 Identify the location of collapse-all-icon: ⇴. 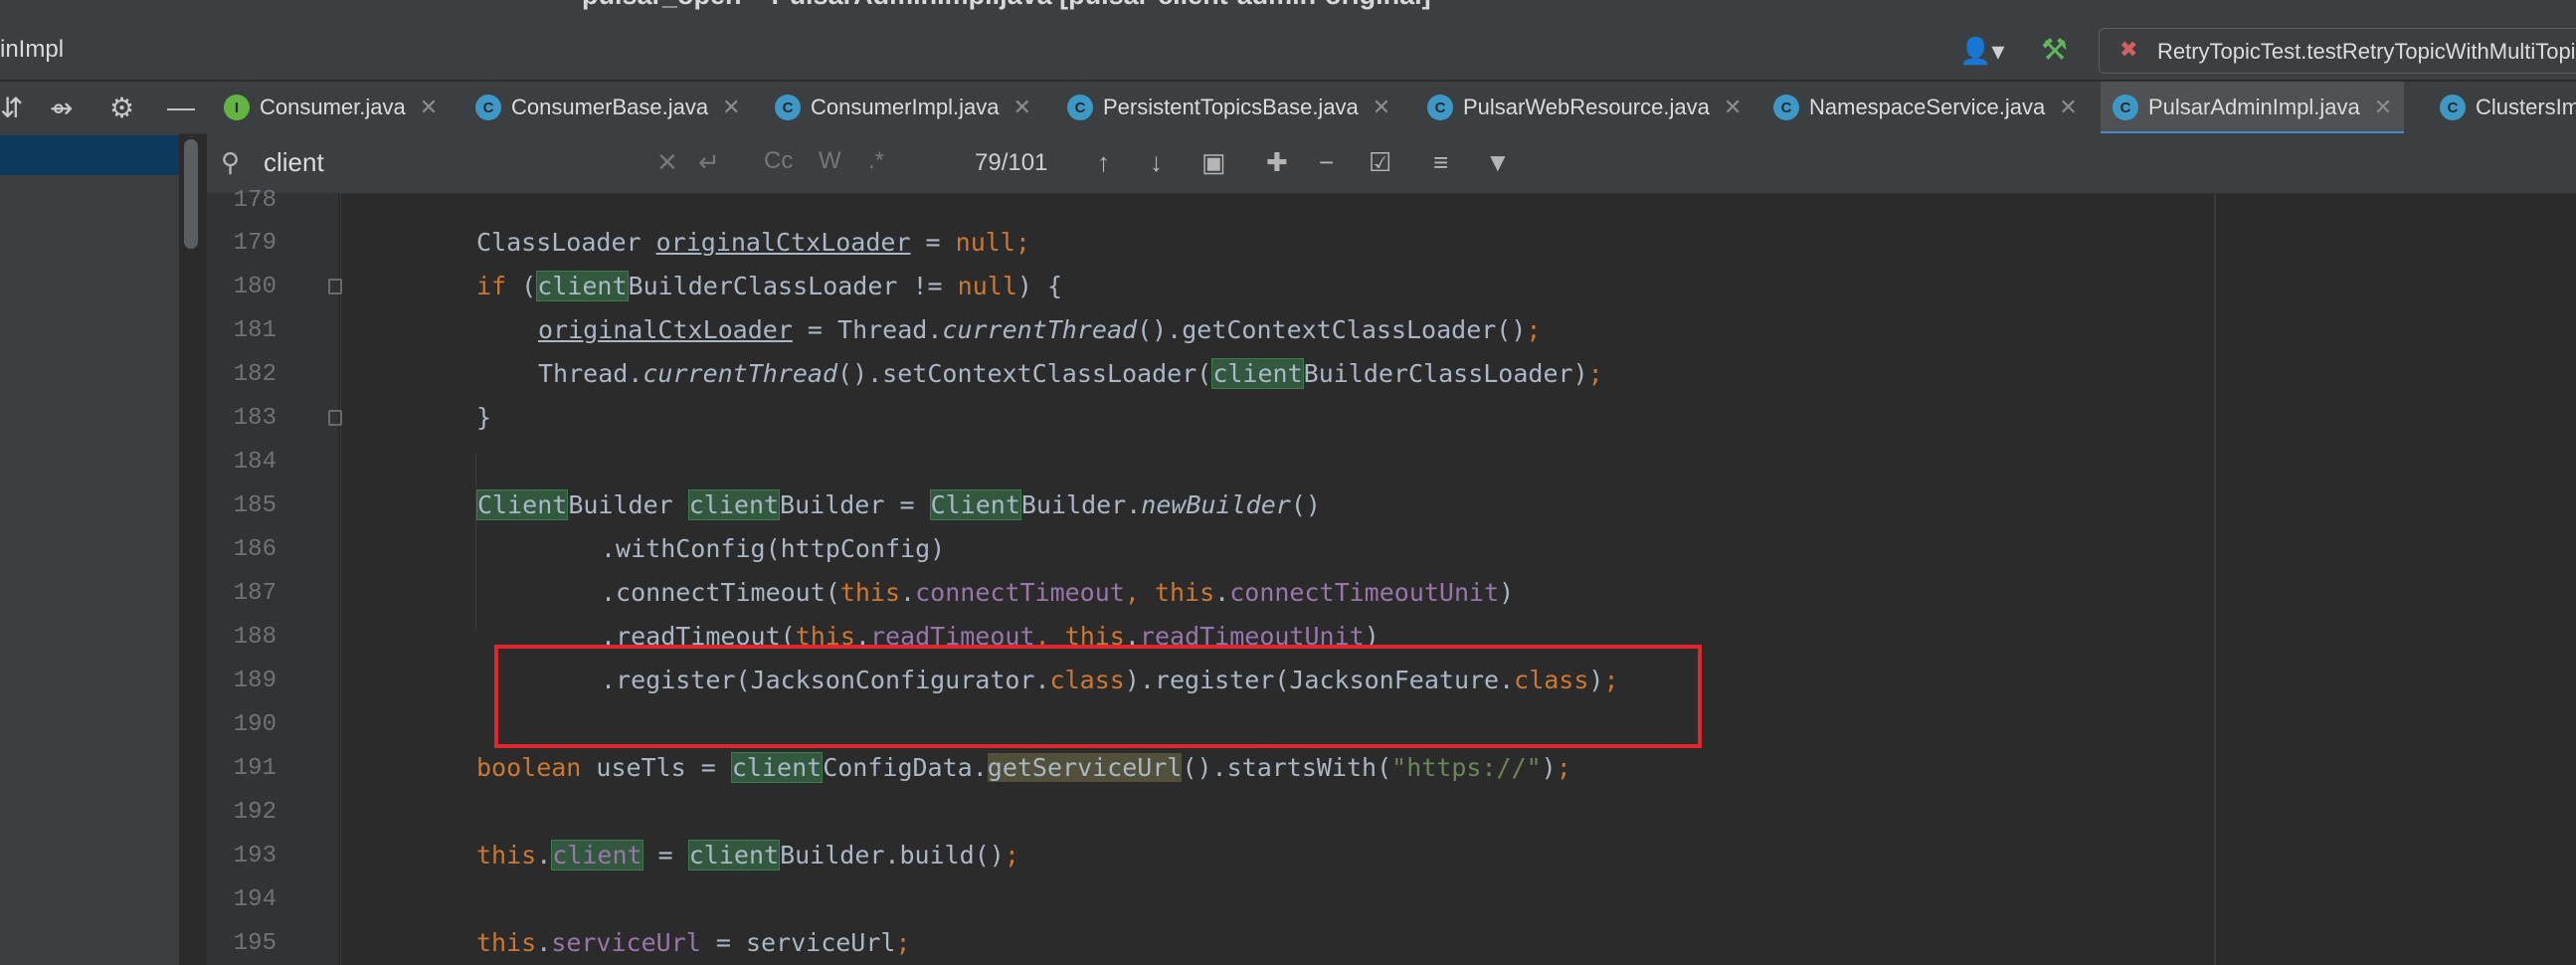
(61, 108).